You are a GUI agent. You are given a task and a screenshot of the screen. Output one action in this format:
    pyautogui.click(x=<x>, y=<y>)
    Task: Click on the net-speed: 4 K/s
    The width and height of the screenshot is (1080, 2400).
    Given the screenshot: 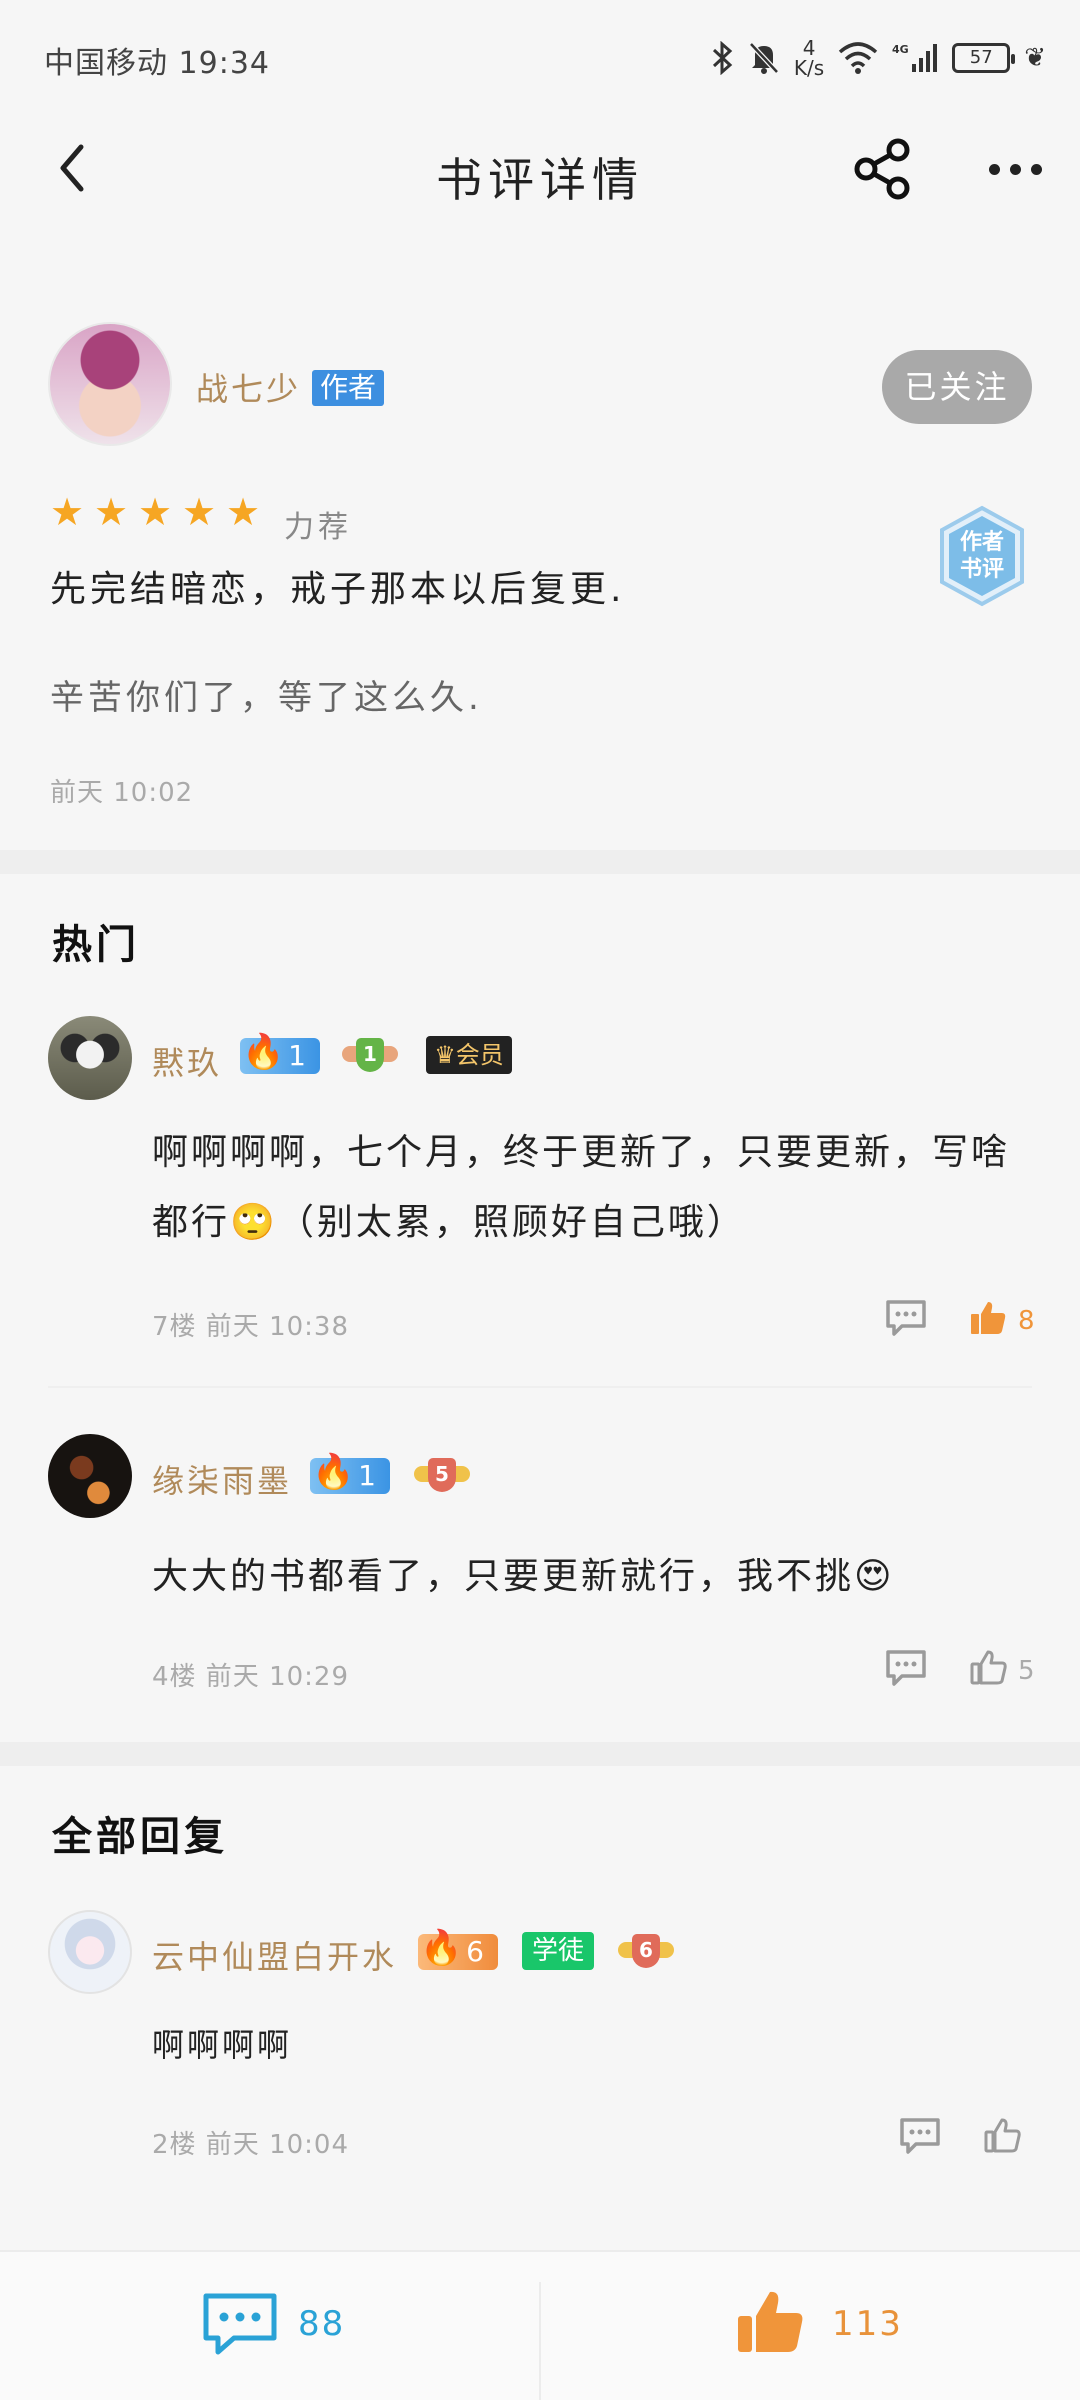 What is the action you would take?
    pyautogui.click(x=809, y=58)
    